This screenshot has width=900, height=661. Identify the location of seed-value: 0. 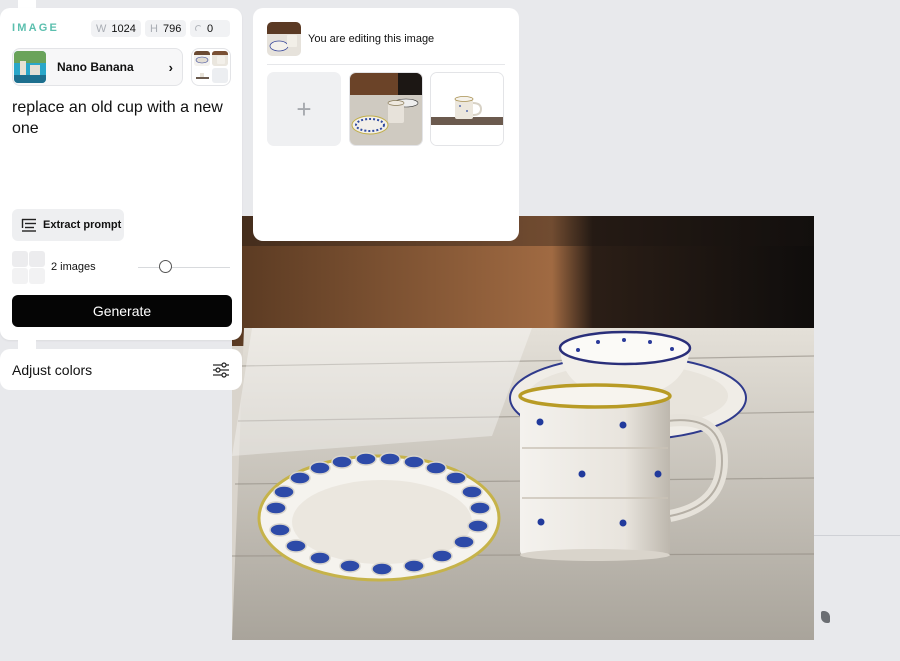
(210, 28).